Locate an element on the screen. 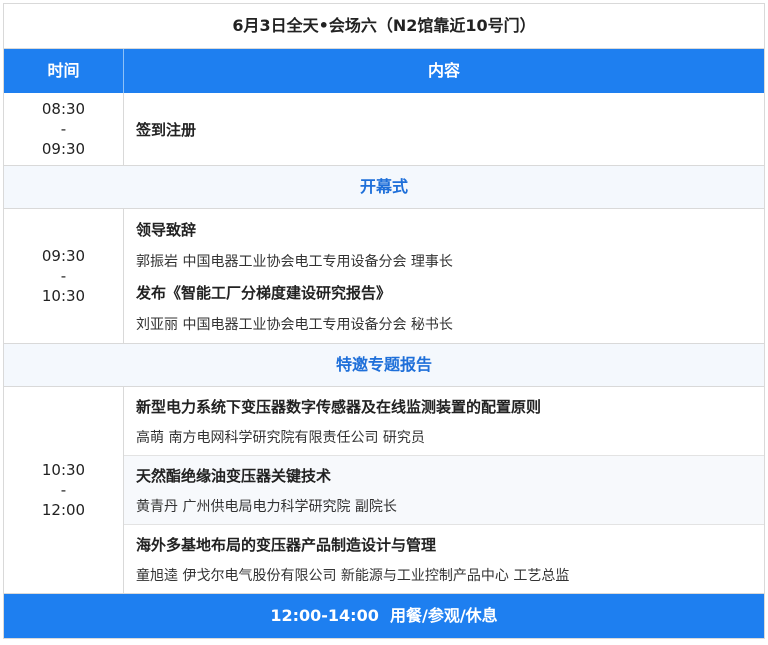 The height and width of the screenshot is (645, 768). opening-item-title: 发布《智能工厂分梯度建设研究报告》 is located at coordinates (264, 292).